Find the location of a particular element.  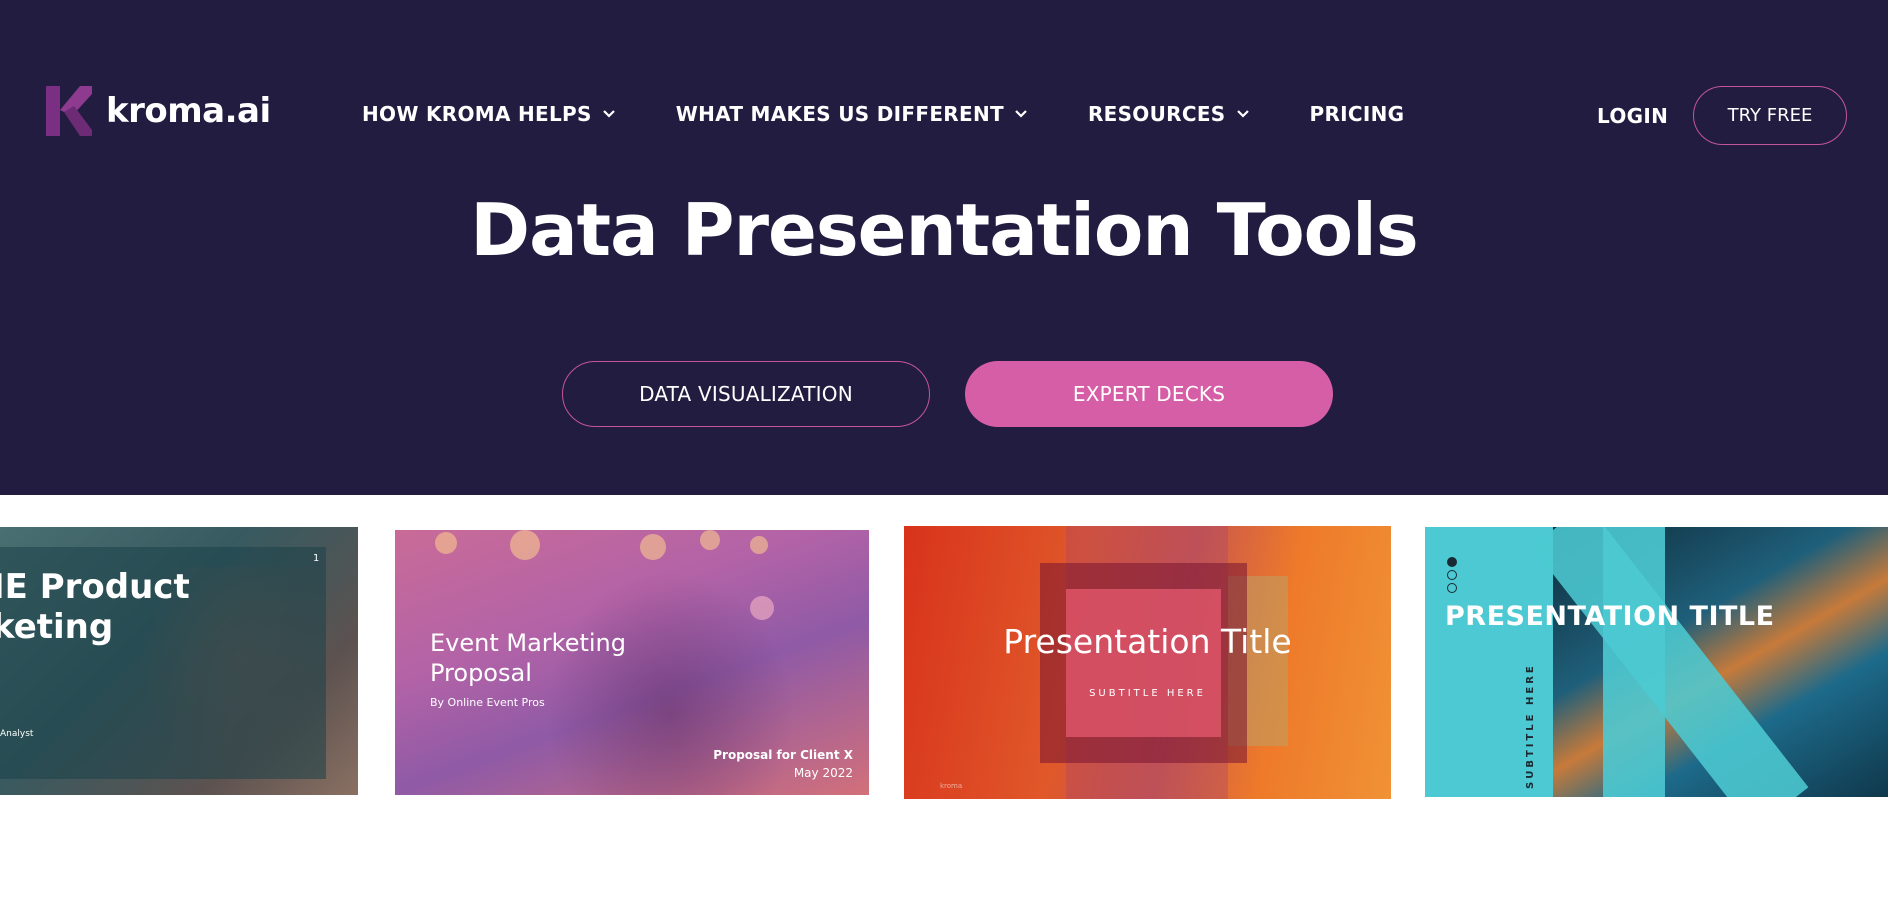

expert-decks-button: EXPERT DECKS is located at coordinates (1149, 394).